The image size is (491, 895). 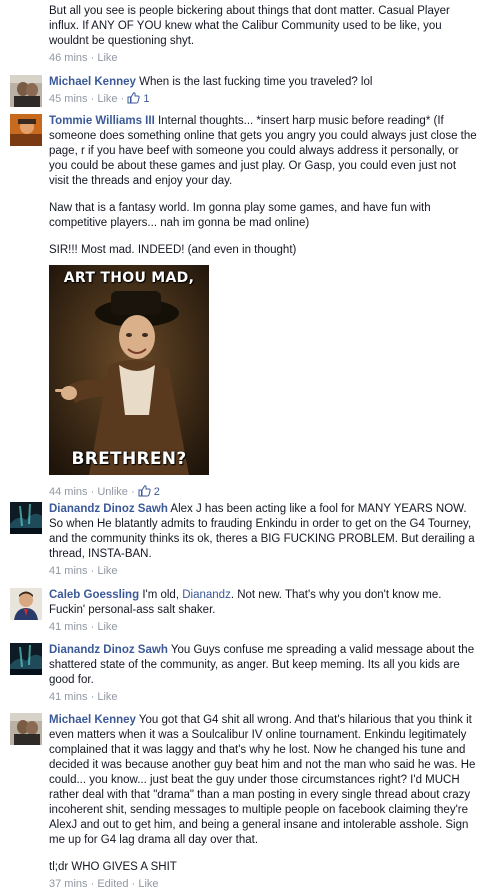 I want to click on meme-image: ART THOU MAD, BRETHREN?, so click(x=129, y=370).